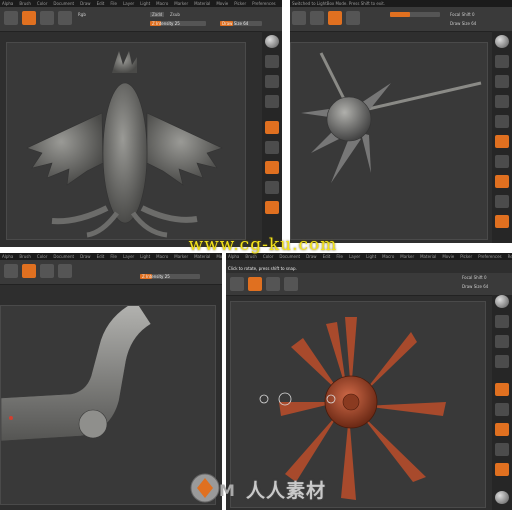 Image resolution: width=512 pixels, height=510 pixels. Describe the element at coordinates (286, 491) in the screenshot. I see `watermark-chinese-text: 人人素材` at that location.